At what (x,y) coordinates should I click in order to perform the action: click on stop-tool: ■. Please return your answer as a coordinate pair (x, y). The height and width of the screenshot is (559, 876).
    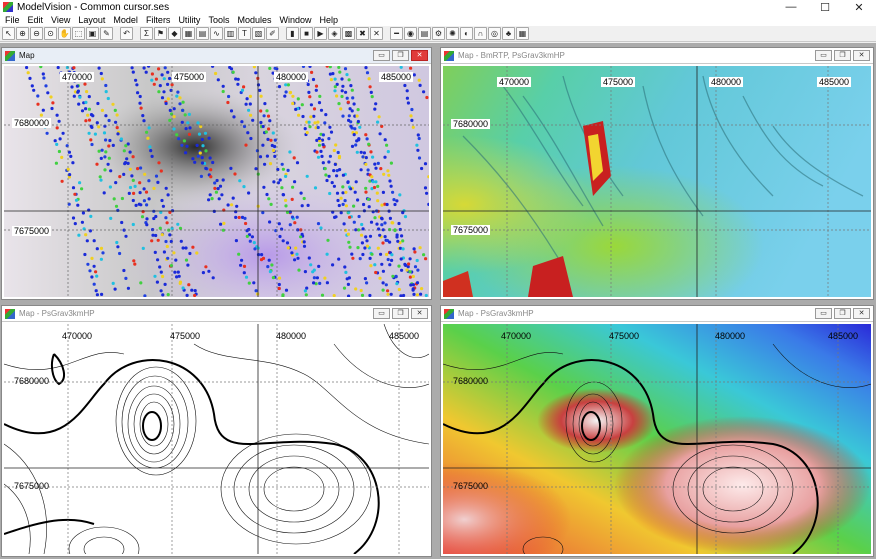
    Looking at the image, I should click on (306, 33).